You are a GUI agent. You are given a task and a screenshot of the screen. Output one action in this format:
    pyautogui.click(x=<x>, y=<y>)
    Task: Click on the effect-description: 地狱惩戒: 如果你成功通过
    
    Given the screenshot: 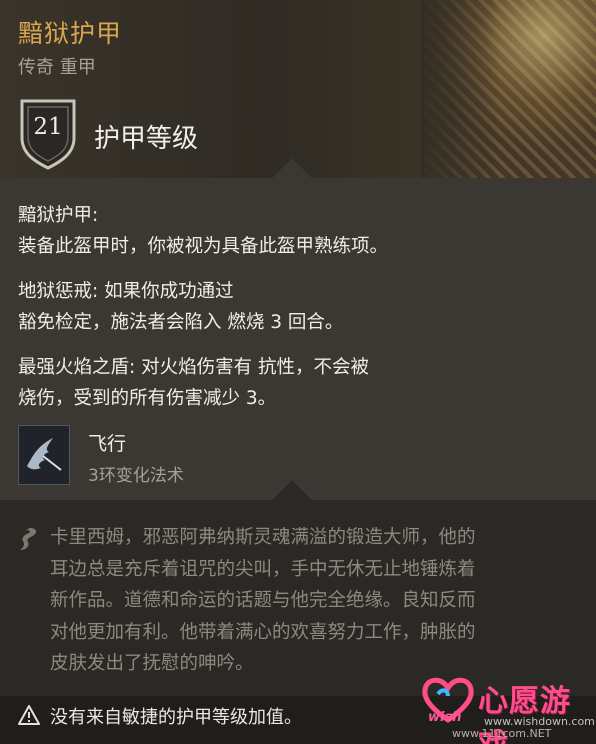 What is the action you would take?
    pyautogui.click(x=126, y=291)
    